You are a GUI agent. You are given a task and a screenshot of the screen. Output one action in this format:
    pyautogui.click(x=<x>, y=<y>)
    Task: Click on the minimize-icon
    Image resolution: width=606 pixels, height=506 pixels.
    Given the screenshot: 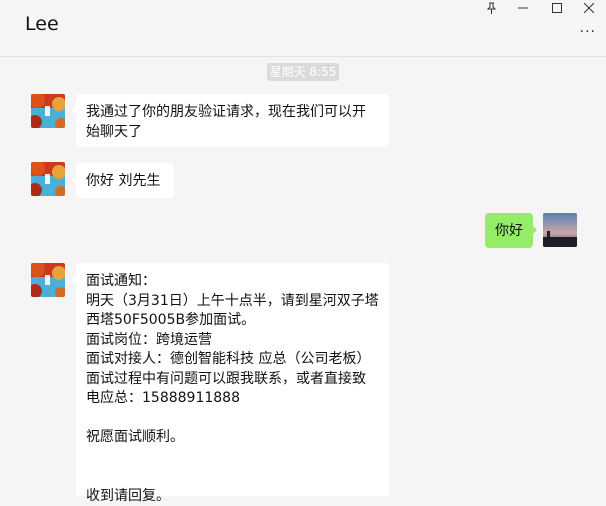 What is the action you would take?
    pyautogui.click(x=523, y=8)
    